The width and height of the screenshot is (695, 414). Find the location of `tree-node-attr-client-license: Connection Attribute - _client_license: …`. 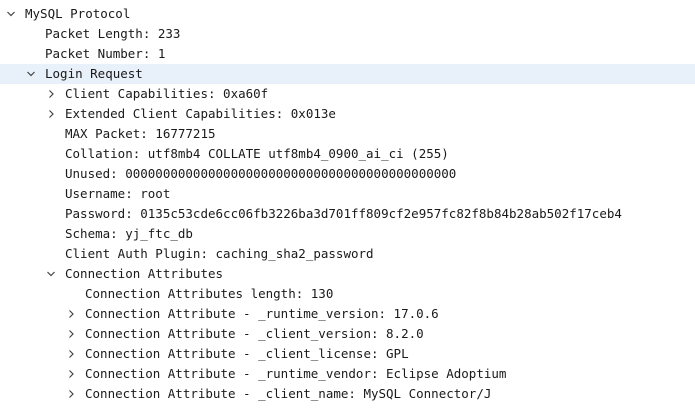

tree-node-attr-client-license: Connection Attribute - _client_license: … is located at coordinates (347, 354).